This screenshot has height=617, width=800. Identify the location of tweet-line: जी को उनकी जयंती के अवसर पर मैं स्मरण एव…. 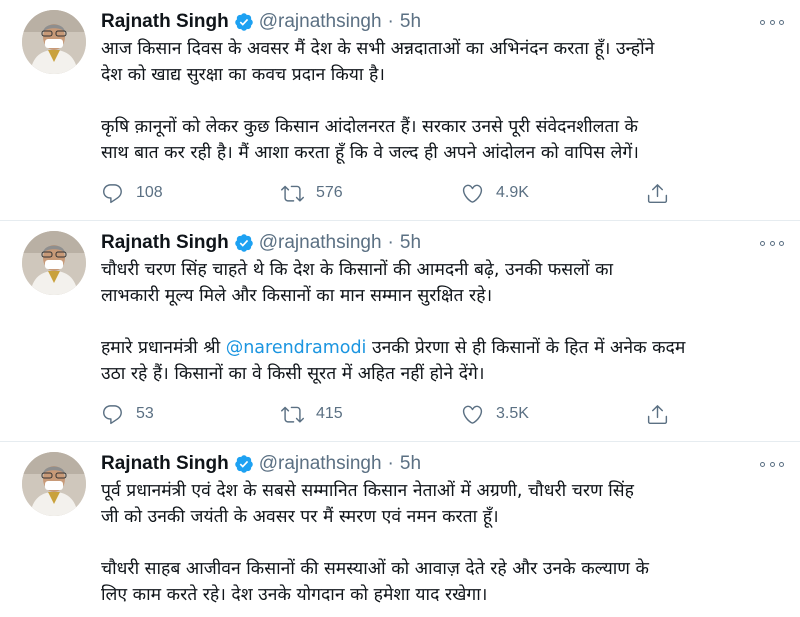
(300, 517).